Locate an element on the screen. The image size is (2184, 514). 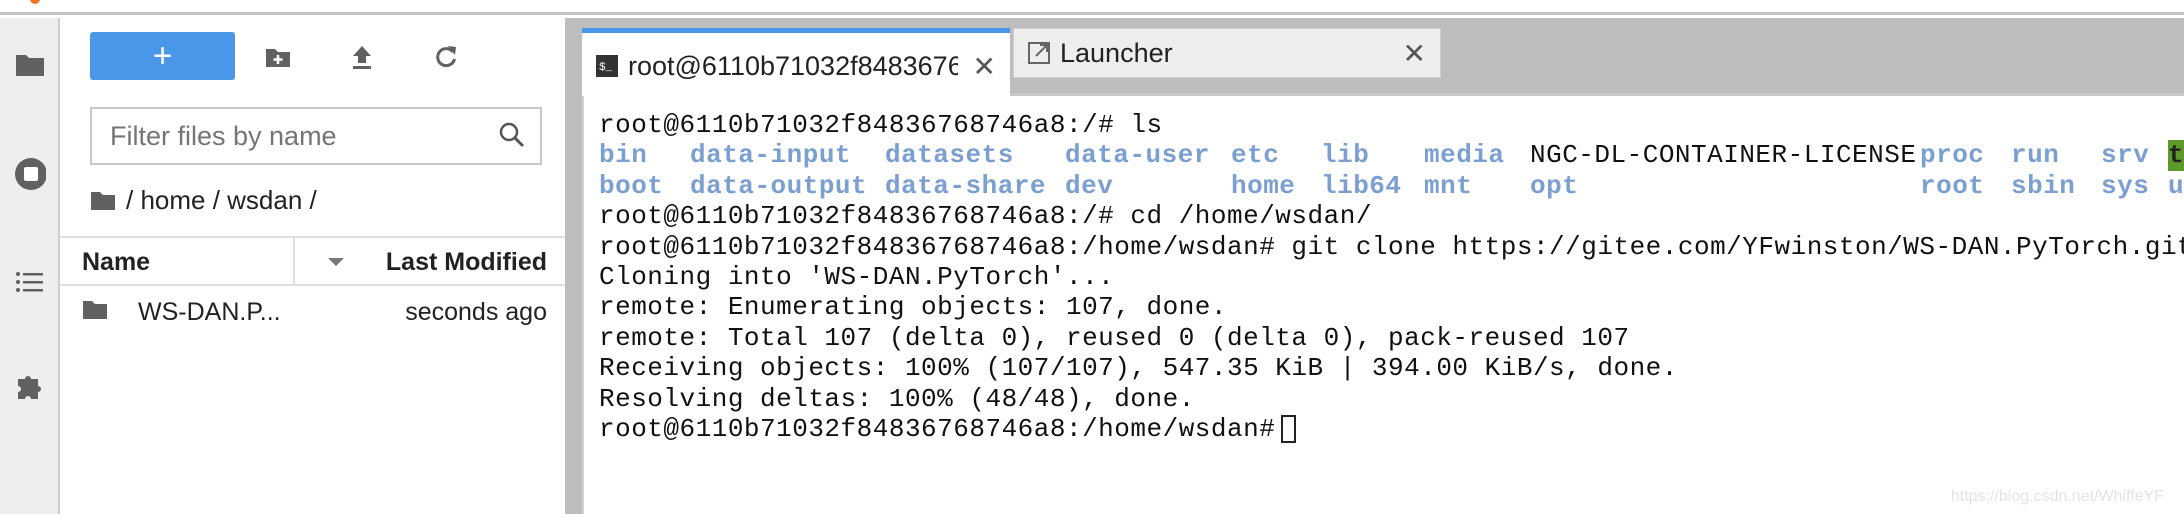
ls-entry: mnt is located at coordinates (1448, 185).